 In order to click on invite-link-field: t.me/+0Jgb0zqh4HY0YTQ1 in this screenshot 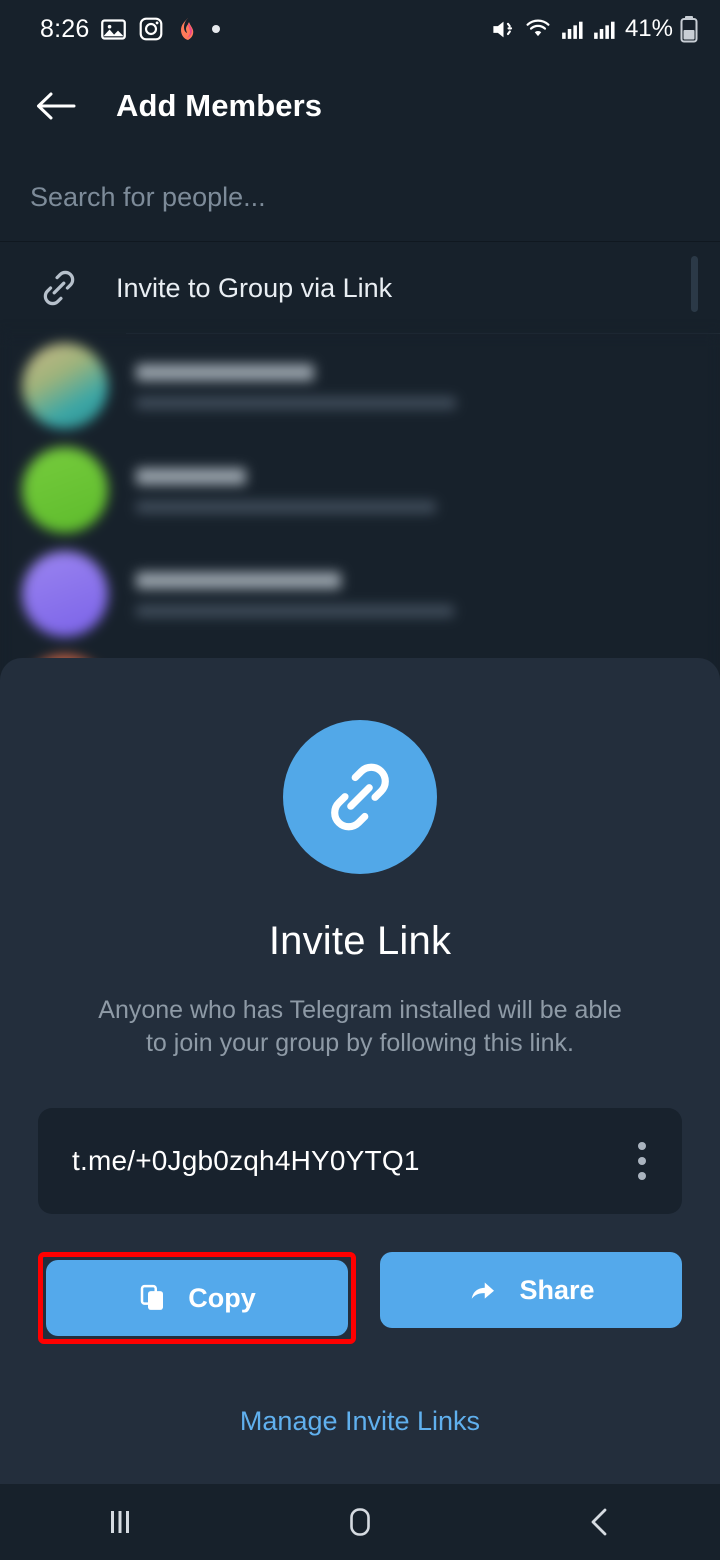, I will do `click(360, 1161)`.